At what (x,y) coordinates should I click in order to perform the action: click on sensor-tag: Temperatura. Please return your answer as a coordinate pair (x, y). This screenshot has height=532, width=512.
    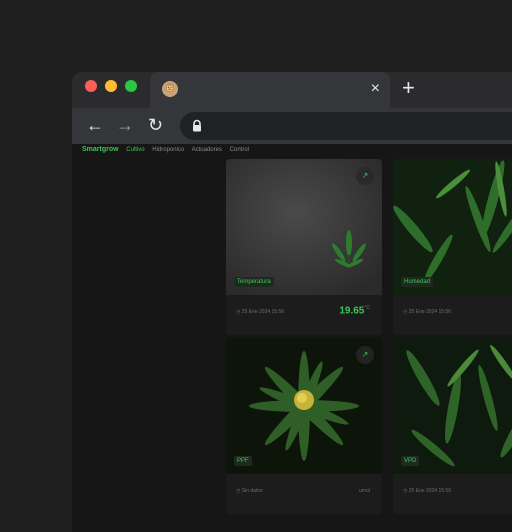
    Looking at the image, I should click on (254, 282).